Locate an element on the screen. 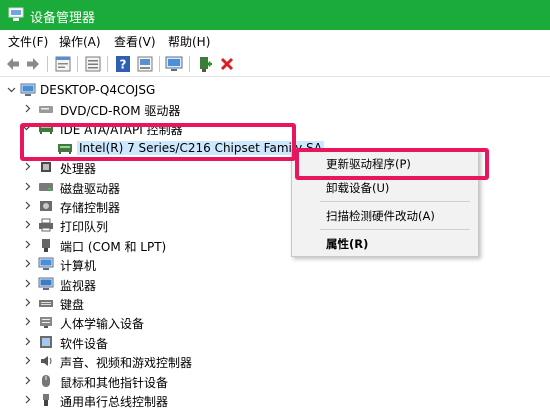 Image resolution: width=550 pixels, height=410 pixels. tree-item-label: DVD/CD-ROM 驱动器 is located at coordinates (120, 111).